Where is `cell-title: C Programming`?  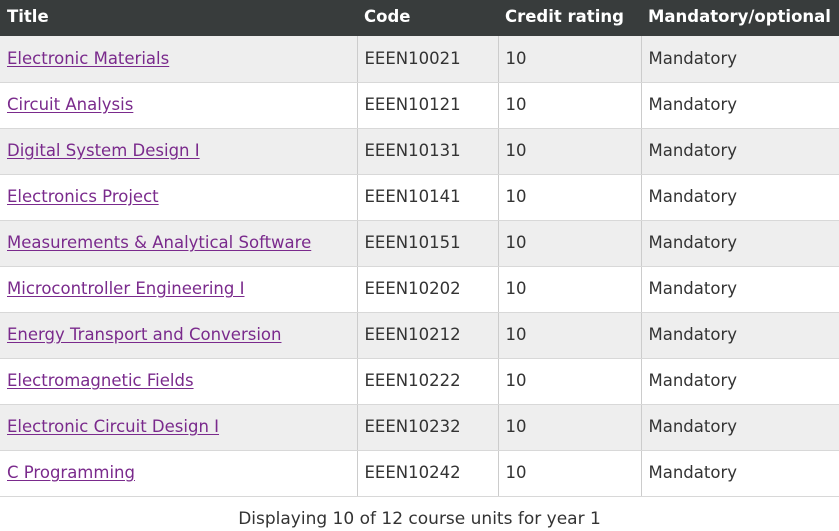 cell-title: C Programming is located at coordinates (179, 473).